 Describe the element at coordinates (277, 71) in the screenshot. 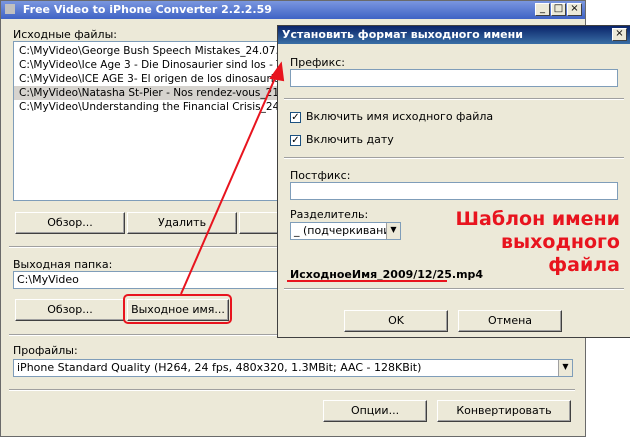

I see `annotation-arrow-head` at that location.